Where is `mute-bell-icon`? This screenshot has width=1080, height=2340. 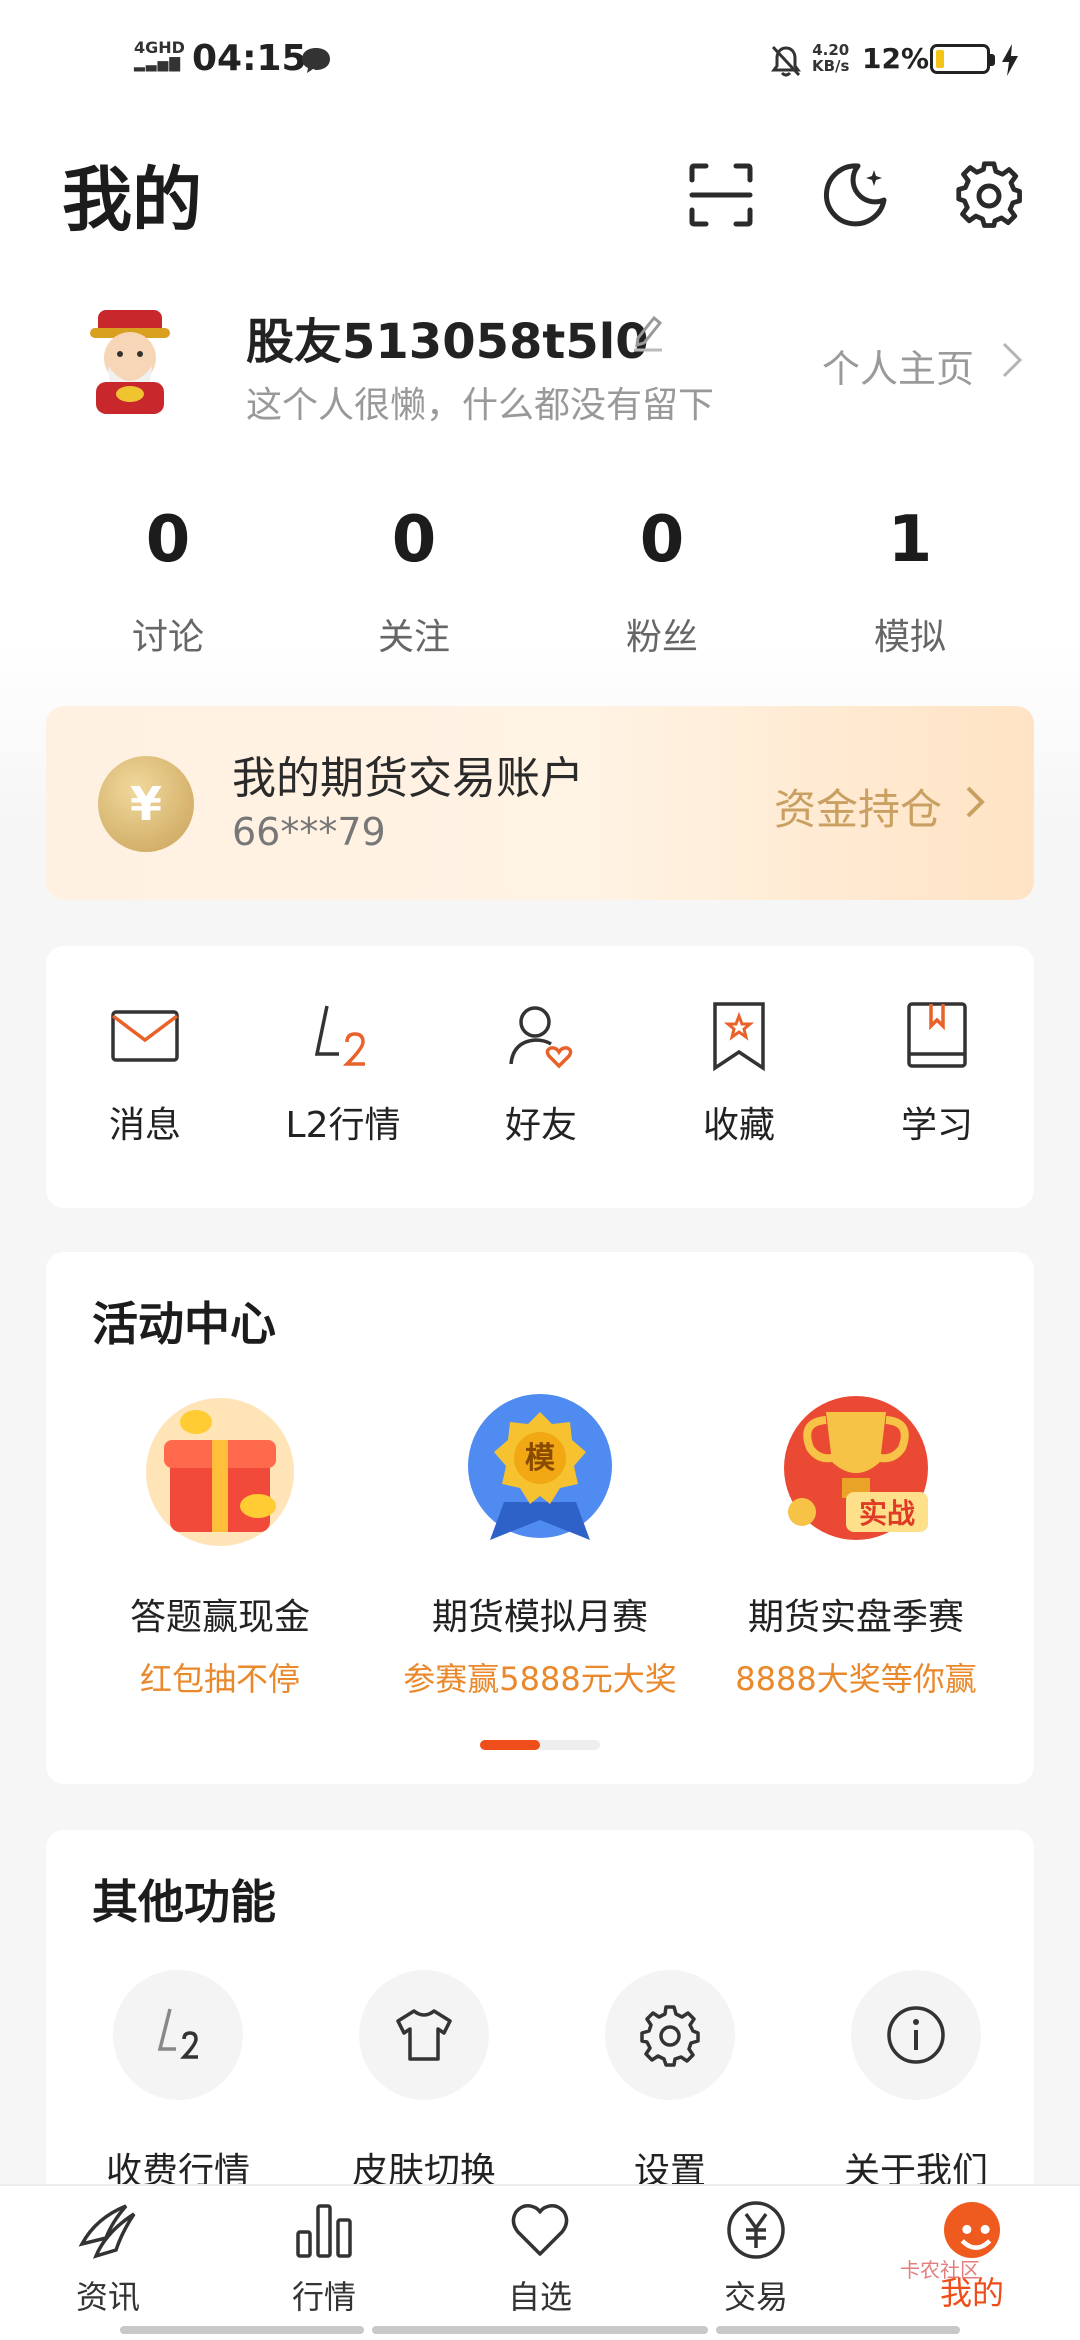 mute-bell-icon is located at coordinates (786, 61).